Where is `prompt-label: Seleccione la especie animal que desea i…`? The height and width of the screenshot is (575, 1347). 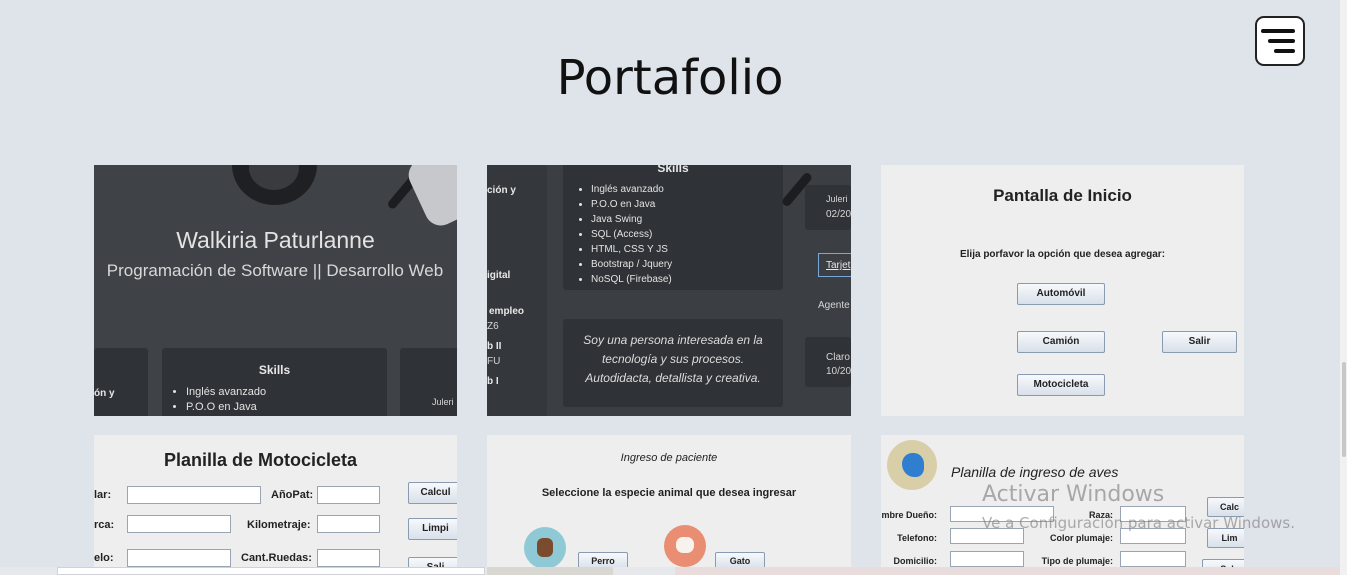 prompt-label: Seleccione la especie animal que desea i… is located at coordinates (669, 493).